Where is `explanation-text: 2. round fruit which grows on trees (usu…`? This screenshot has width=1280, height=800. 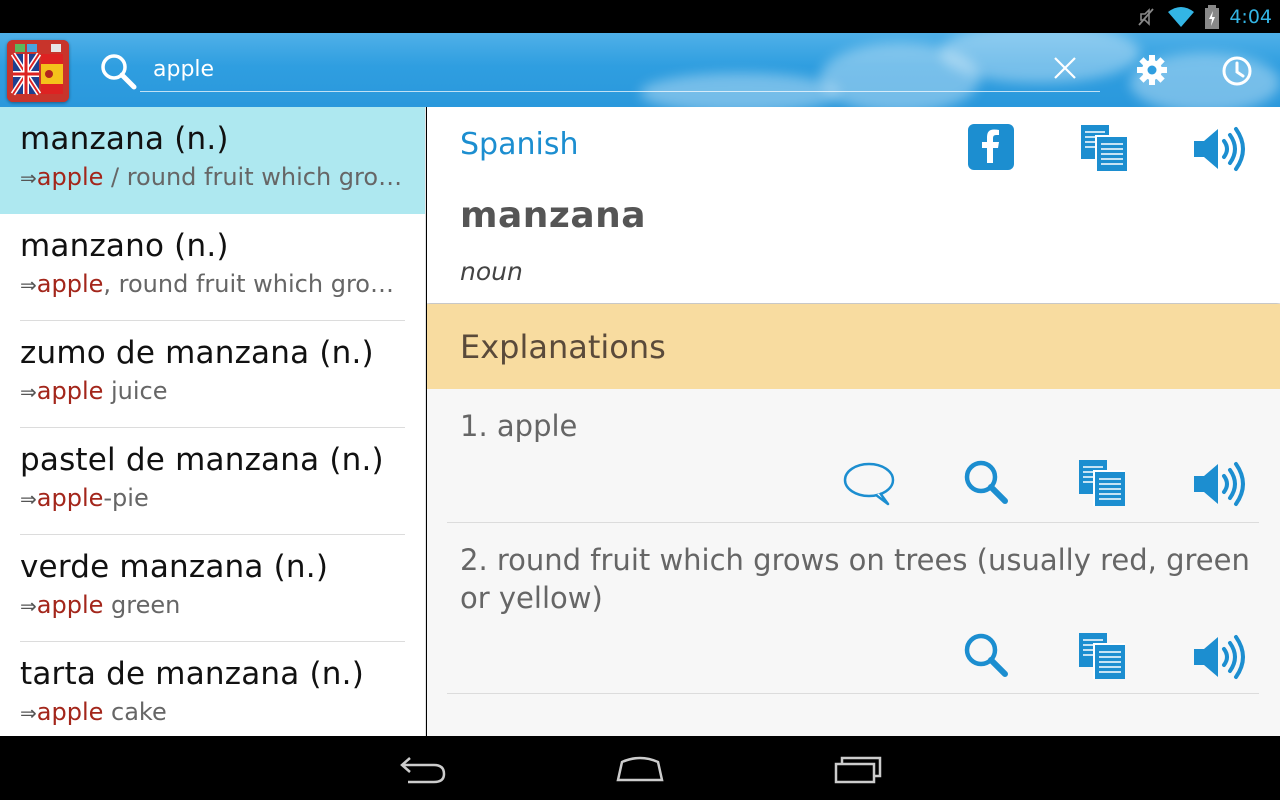
explanation-text: 2. round fruit which grows on trees (usu… is located at coordinates (855, 579).